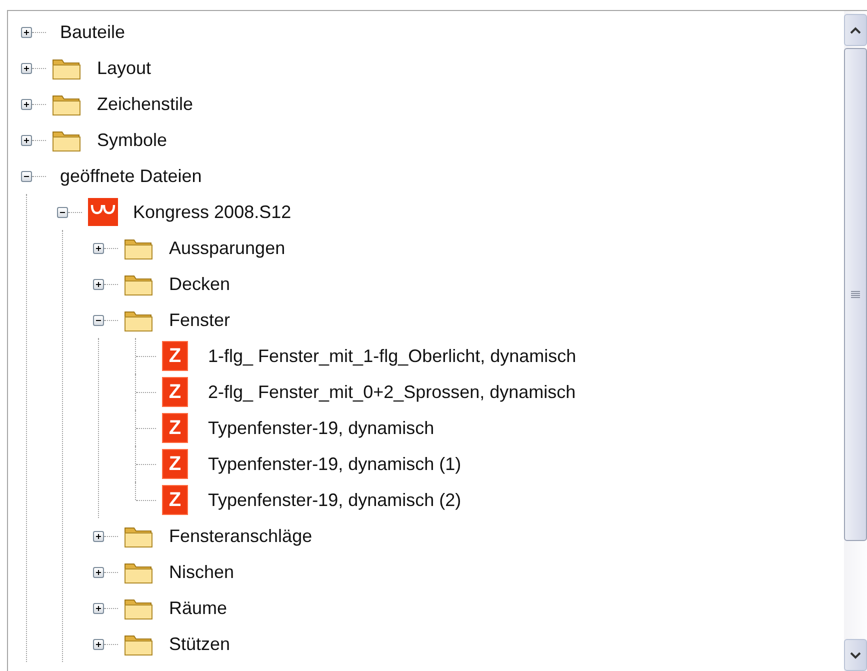 This screenshot has height=671, width=867. What do you see at coordinates (93, 32) in the screenshot?
I see `tree-item: Bauteile` at bounding box center [93, 32].